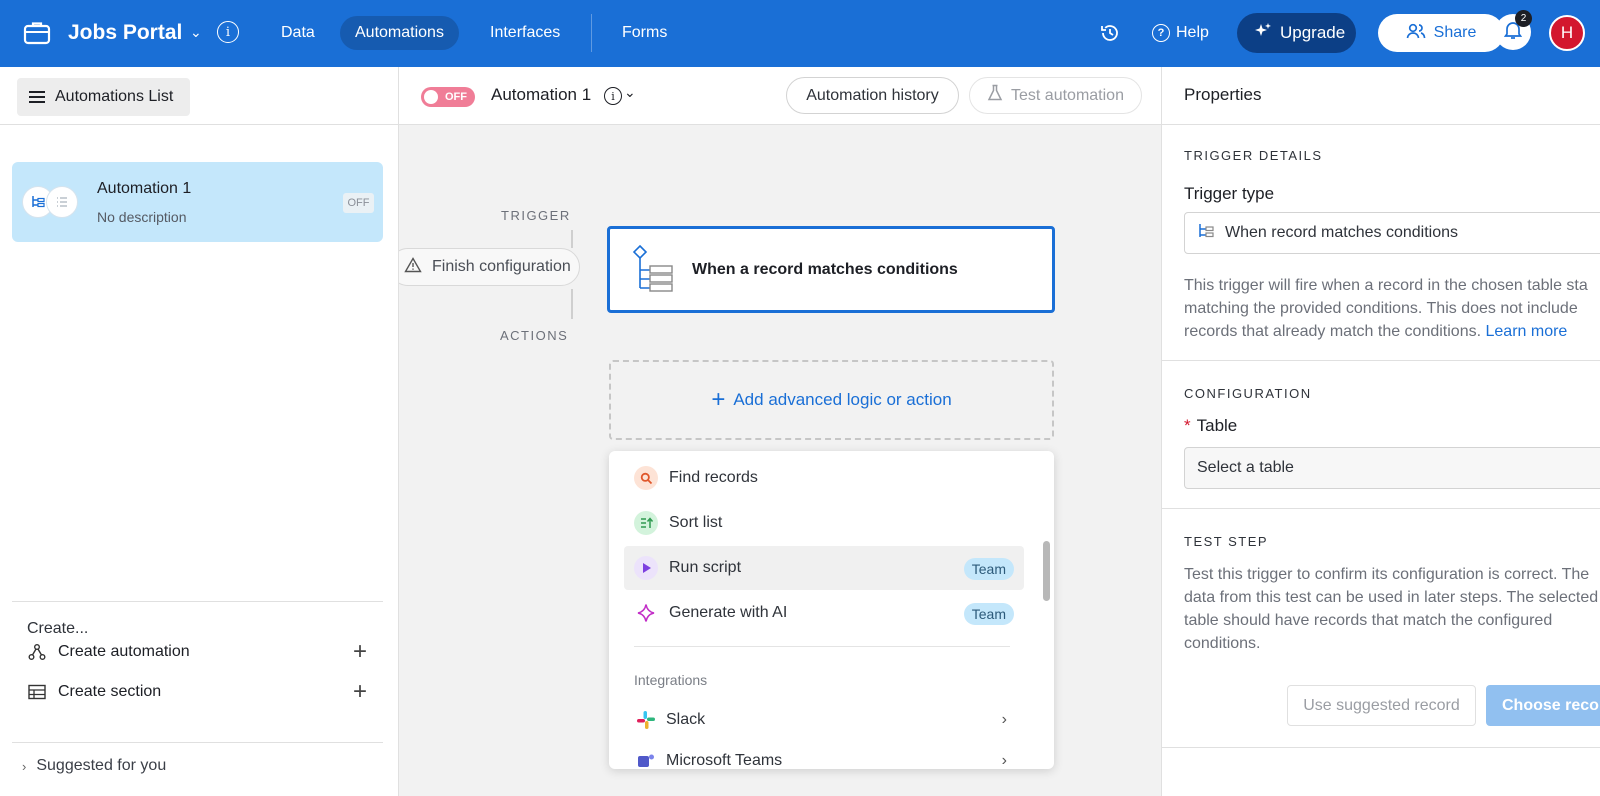 This screenshot has height=796, width=1600. I want to click on team-badge: Team, so click(988, 614).